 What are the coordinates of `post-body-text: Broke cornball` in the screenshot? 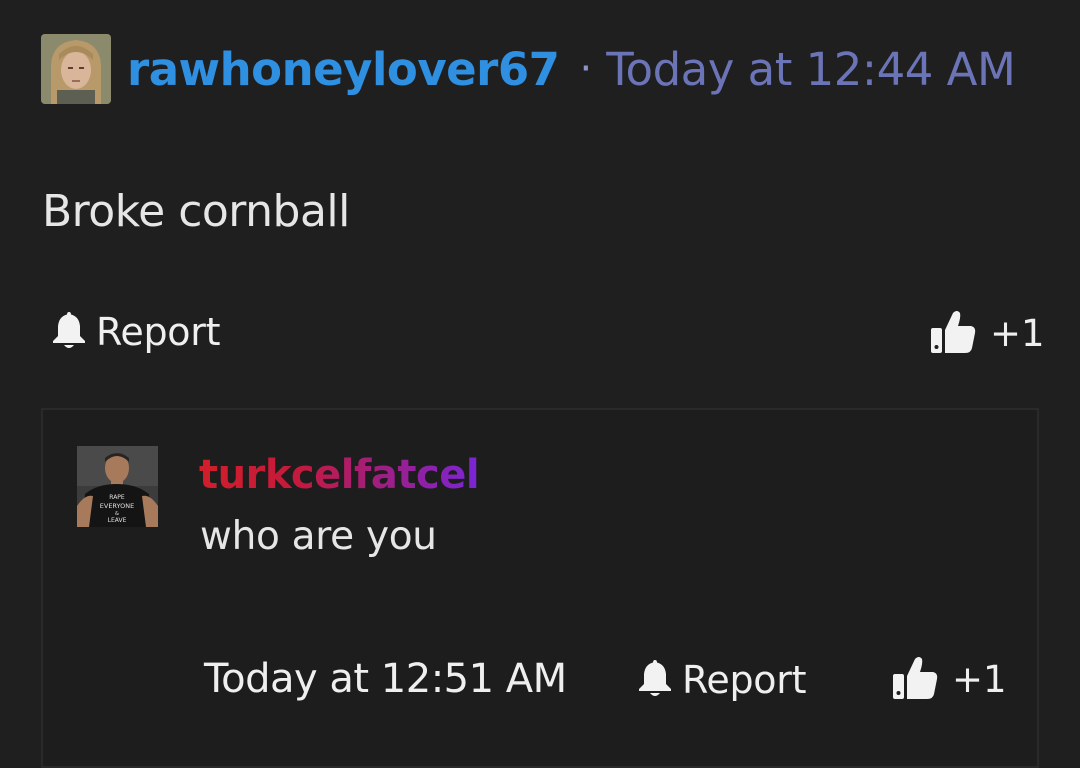 It's located at (196, 211).